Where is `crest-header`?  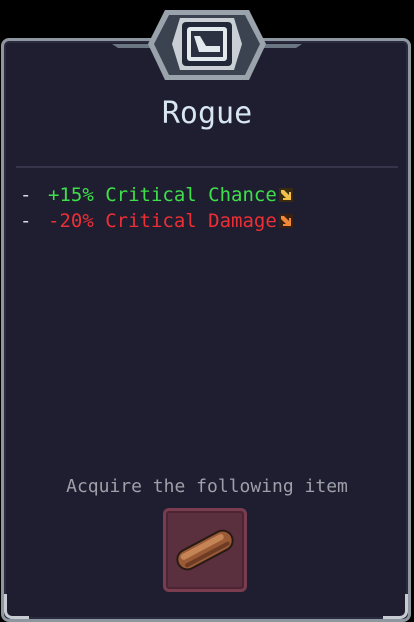
crest-header is located at coordinates (207, 45).